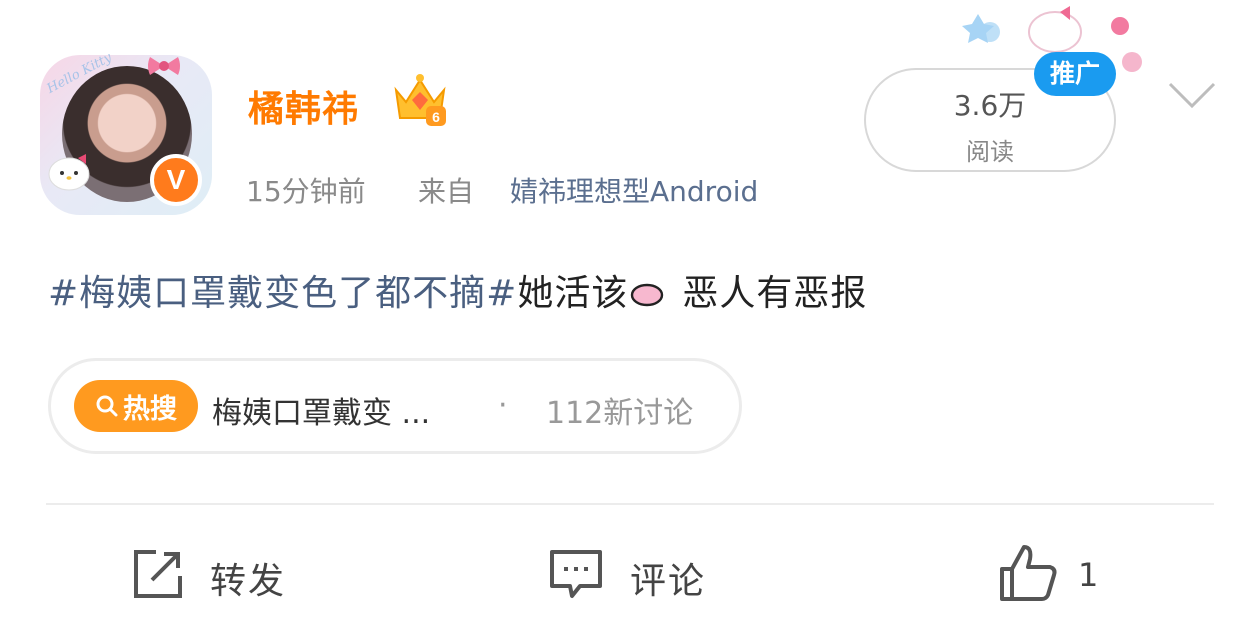 This screenshot has height=620, width=1260. What do you see at coordinates (647, 295) in the screenshot?
I see `heart-icon` at bounding box center [647, 295].